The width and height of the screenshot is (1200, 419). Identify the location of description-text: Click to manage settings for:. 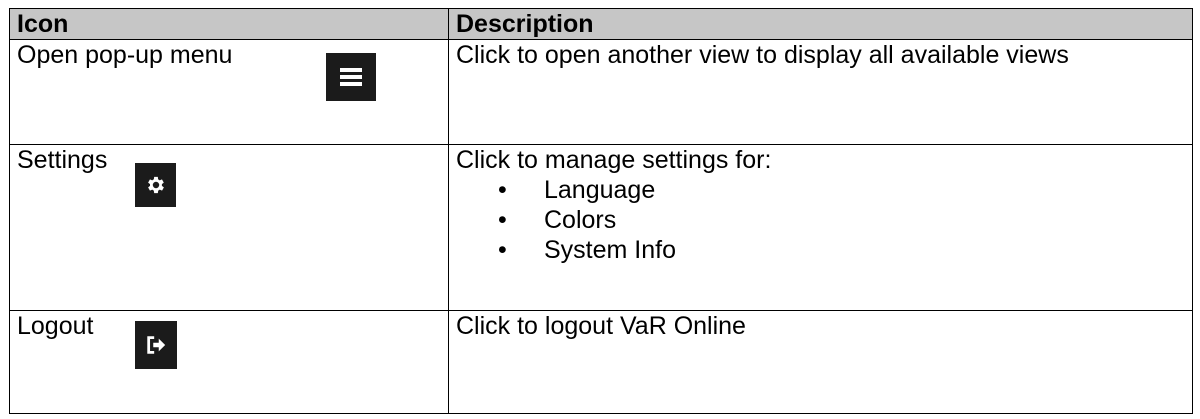
(614, 160).